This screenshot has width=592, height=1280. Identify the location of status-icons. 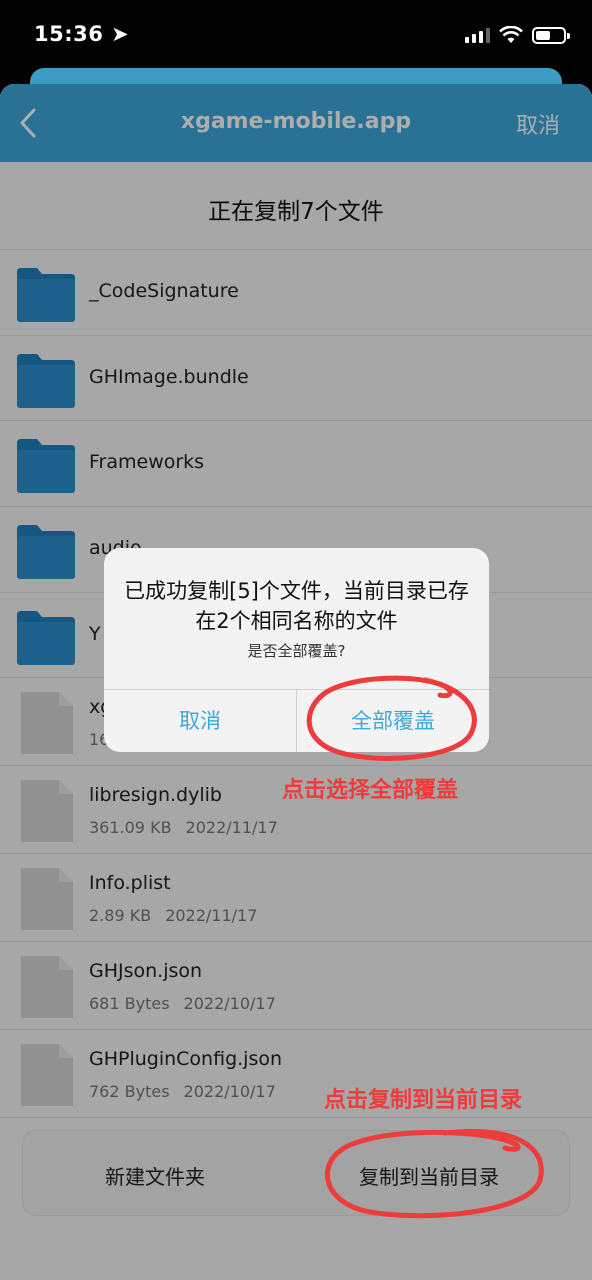
(517, 35).